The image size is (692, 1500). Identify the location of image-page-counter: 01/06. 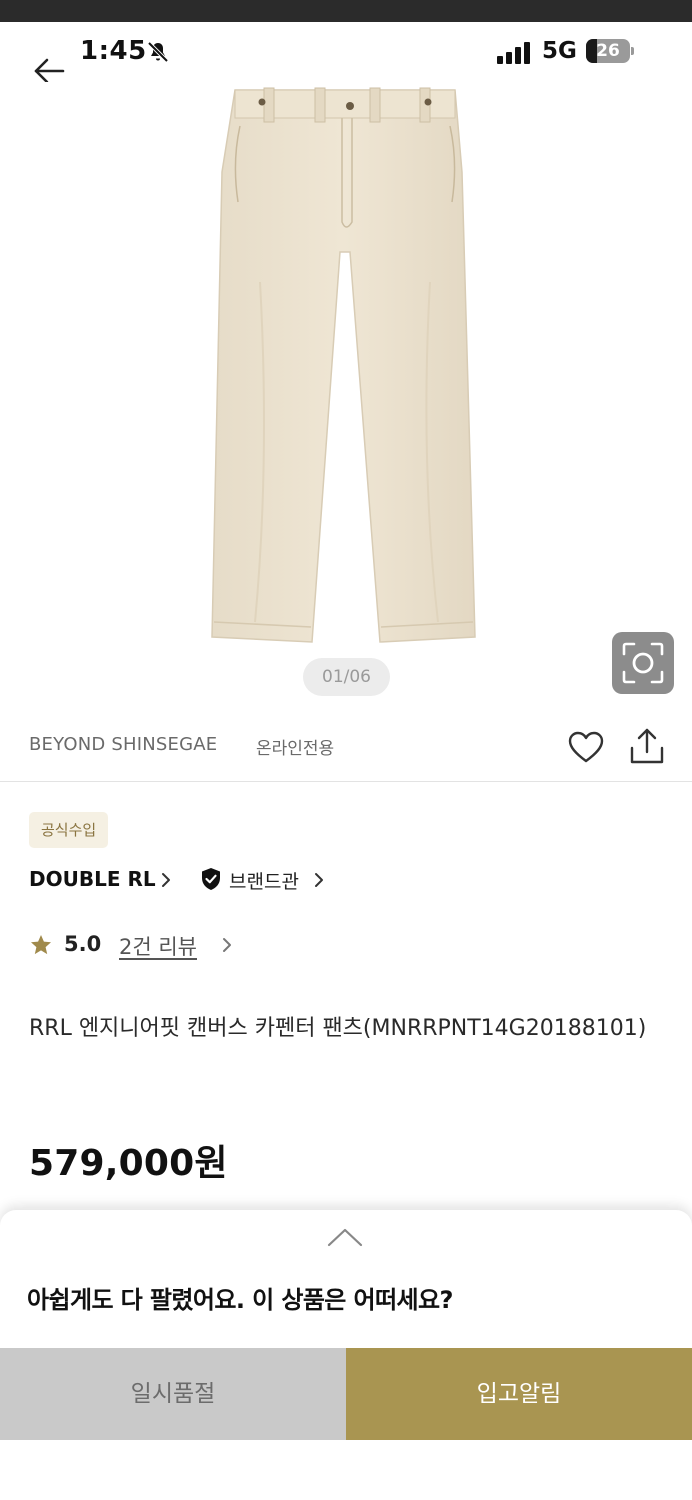
(346, 677).